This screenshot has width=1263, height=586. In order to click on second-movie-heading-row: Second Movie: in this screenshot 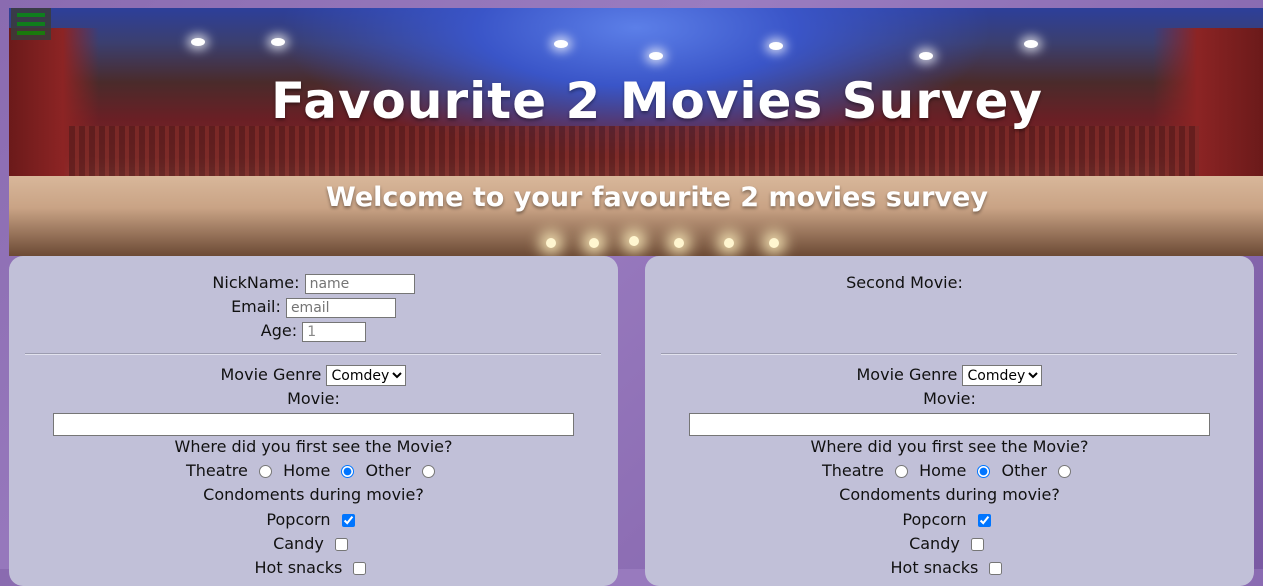, I will do `click(904, 282)`.